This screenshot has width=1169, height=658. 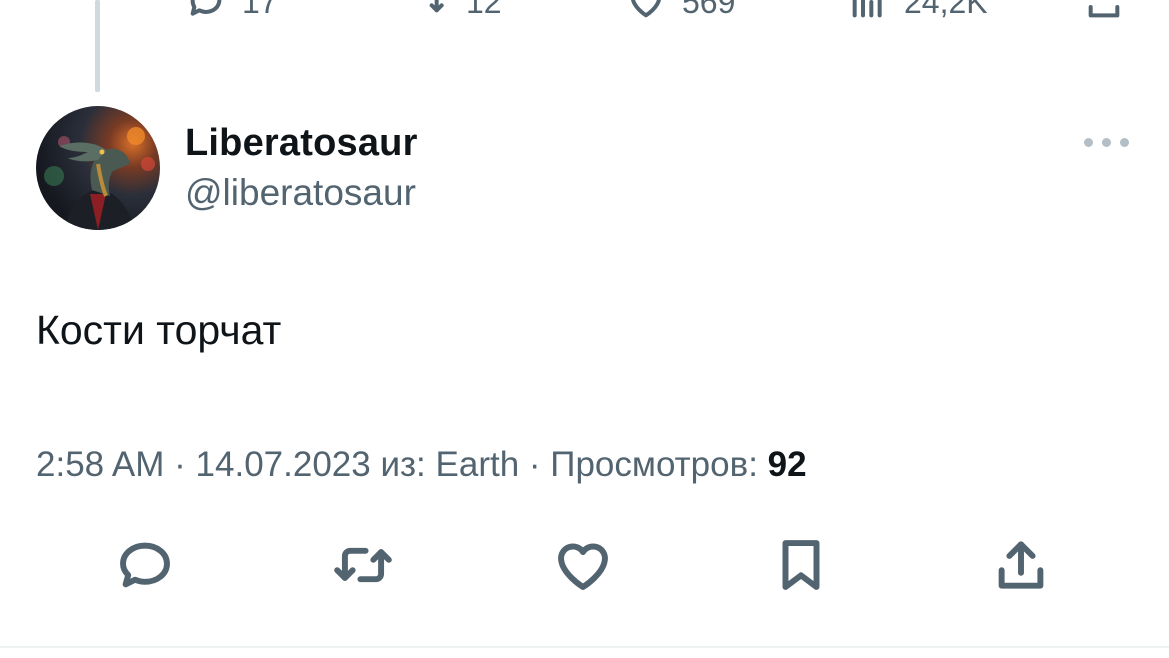 What do you see at coordinates (260, 10) in the screenshot?
I see `prev-reply-count: 17` at bounding box center [260, 10].